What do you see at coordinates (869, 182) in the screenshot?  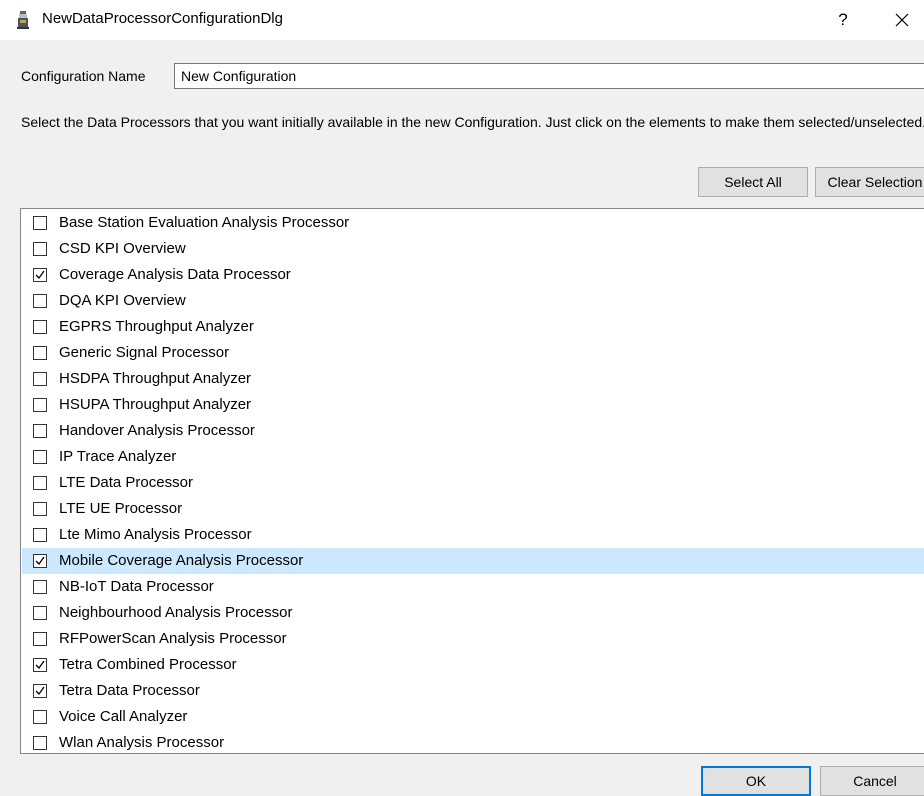 I see `clear-selection-button: Clear Selection` at bounding box center [869, 182].